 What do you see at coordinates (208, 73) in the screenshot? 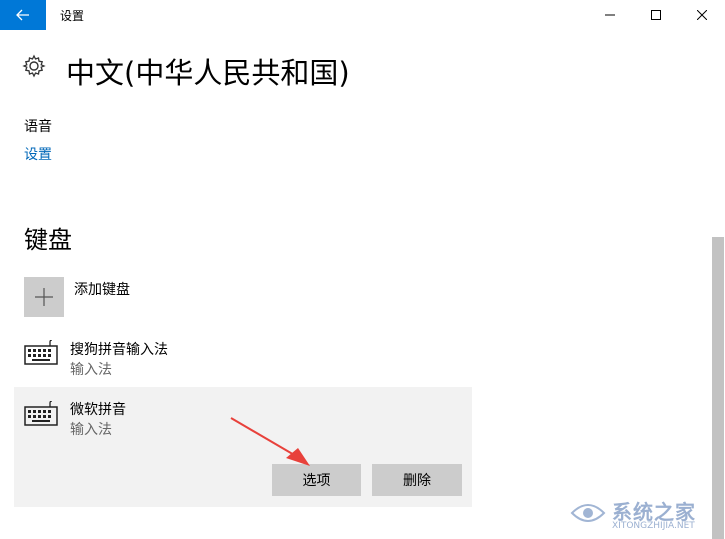
I see `page-title: 中文(中华人民共和国)` at bounding box center [208, 73].